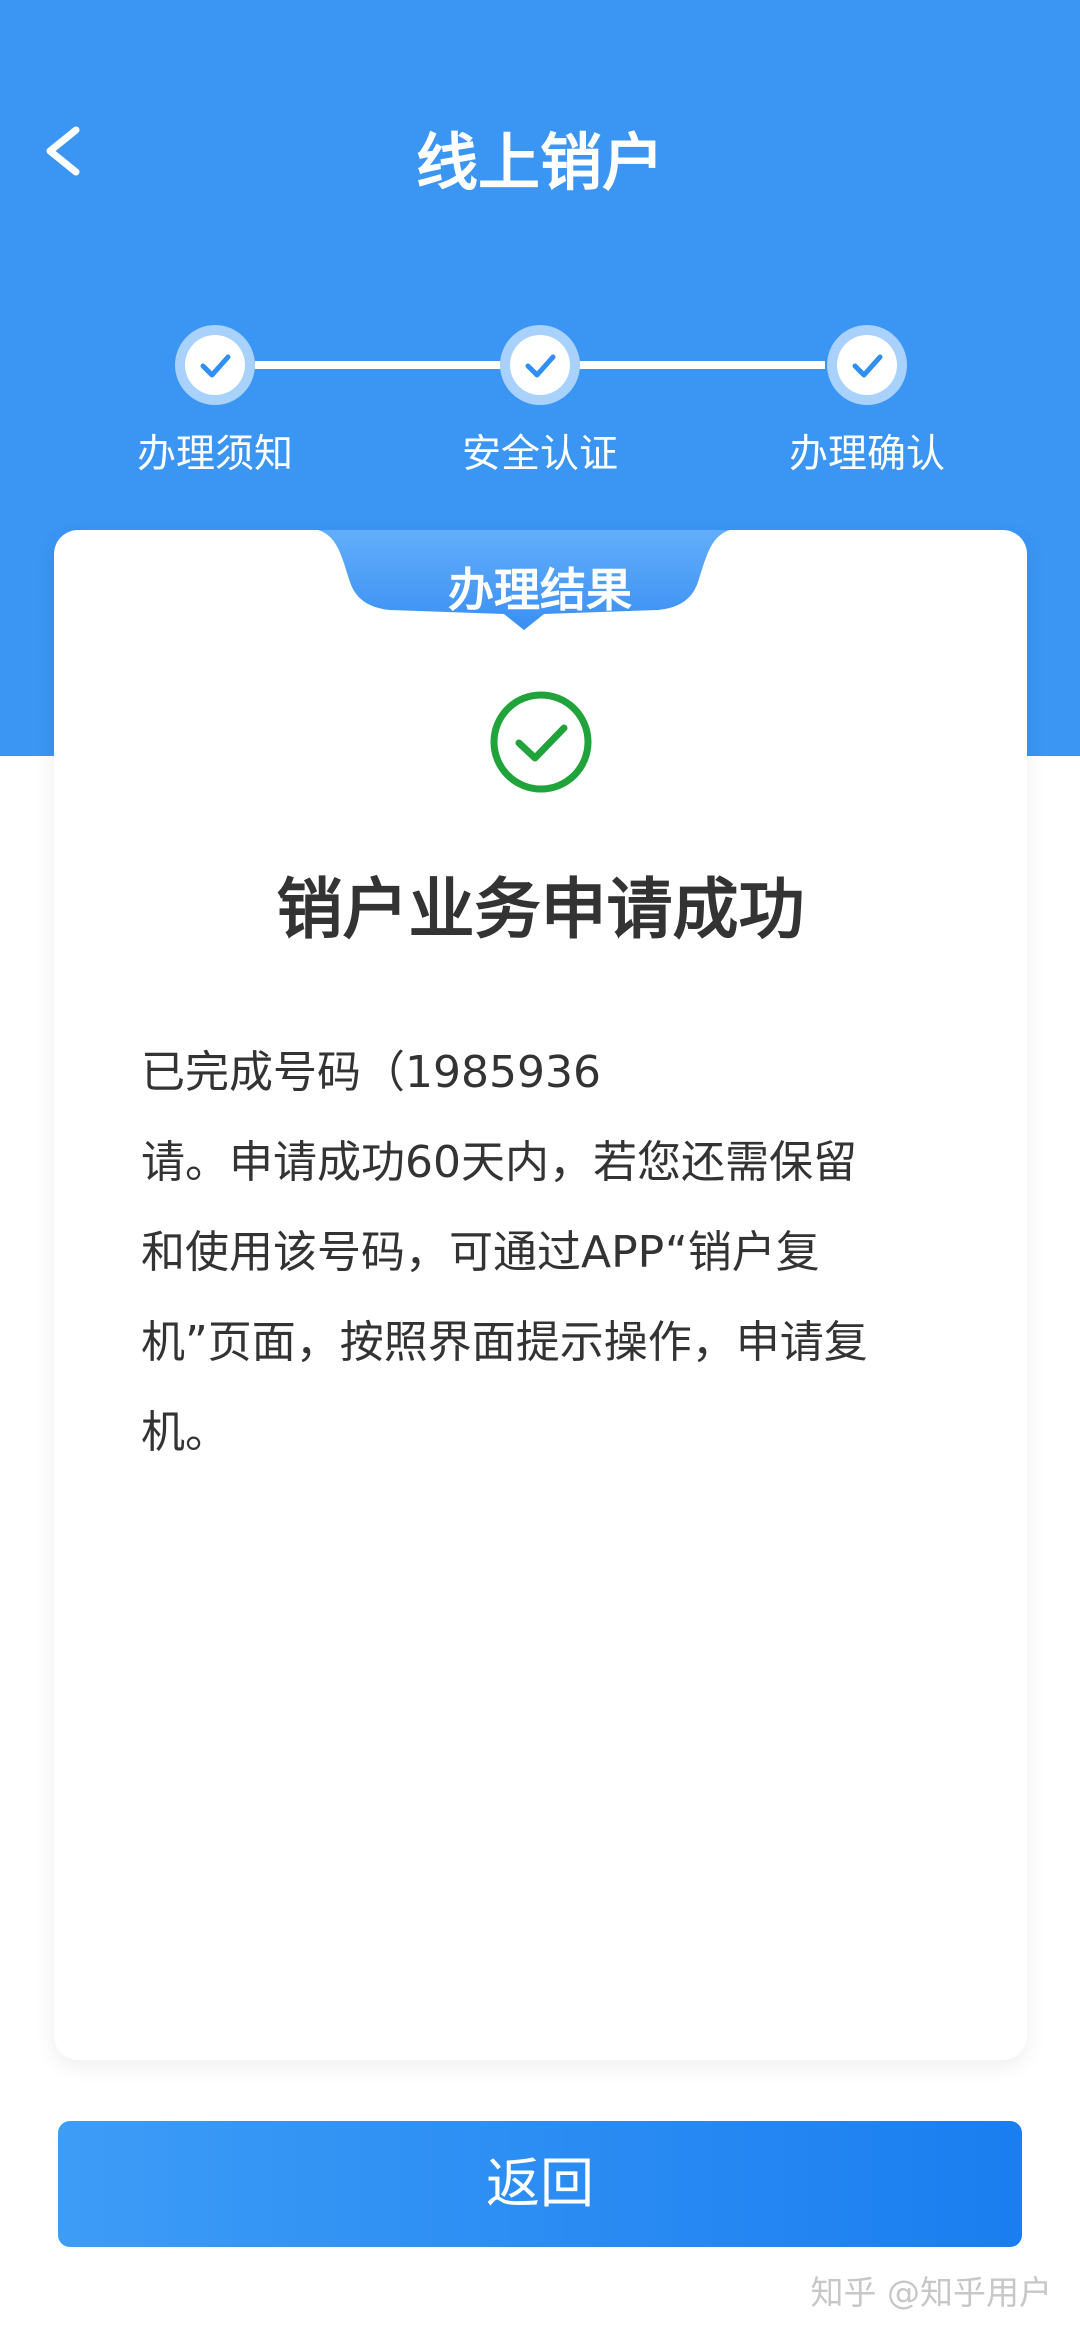 Image resolution: width=1080 pixels, height=2340 pixels. Describe the element at coordinates (499, 1162) in the screenshot. I see `result-description-line: 请。申请成功60天内，若您还需保留` at that location.